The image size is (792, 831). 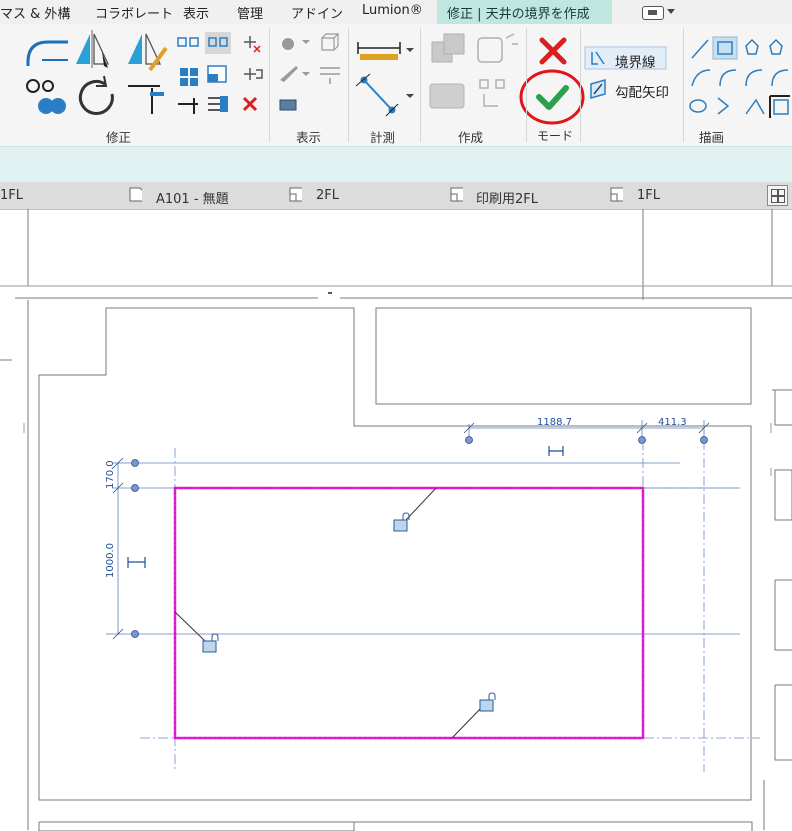 What do you see at coordinates (33, 86) in the screenshot?
I see `move-icon` at bounding box center [33, 86].